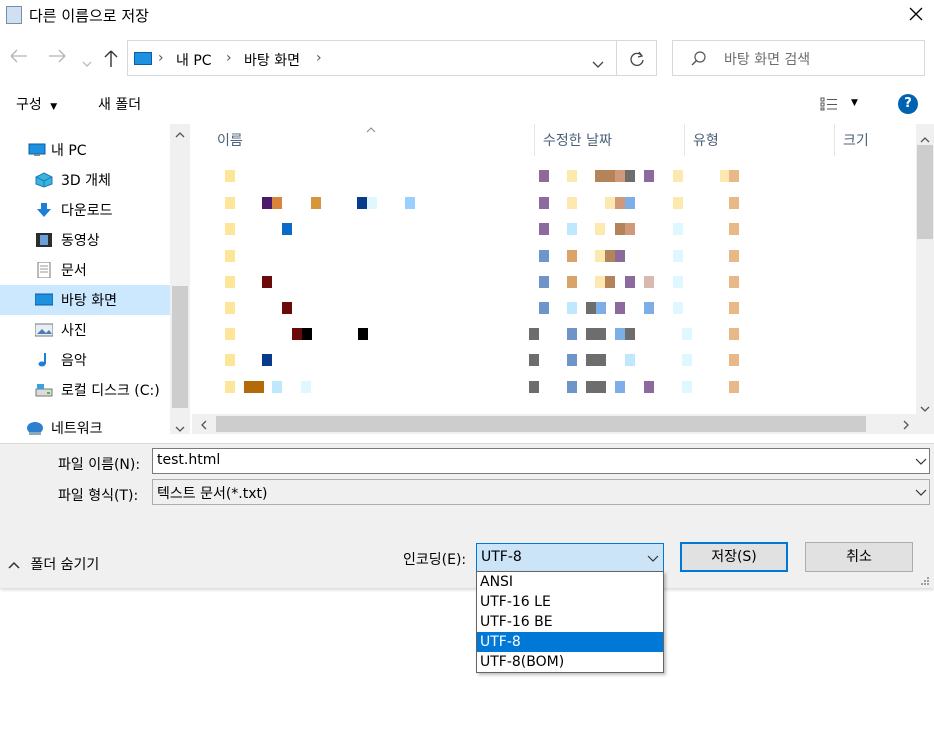  Describe the element at coordinates (44, 330) in the screenshot. I see `picture-icon` at that location.